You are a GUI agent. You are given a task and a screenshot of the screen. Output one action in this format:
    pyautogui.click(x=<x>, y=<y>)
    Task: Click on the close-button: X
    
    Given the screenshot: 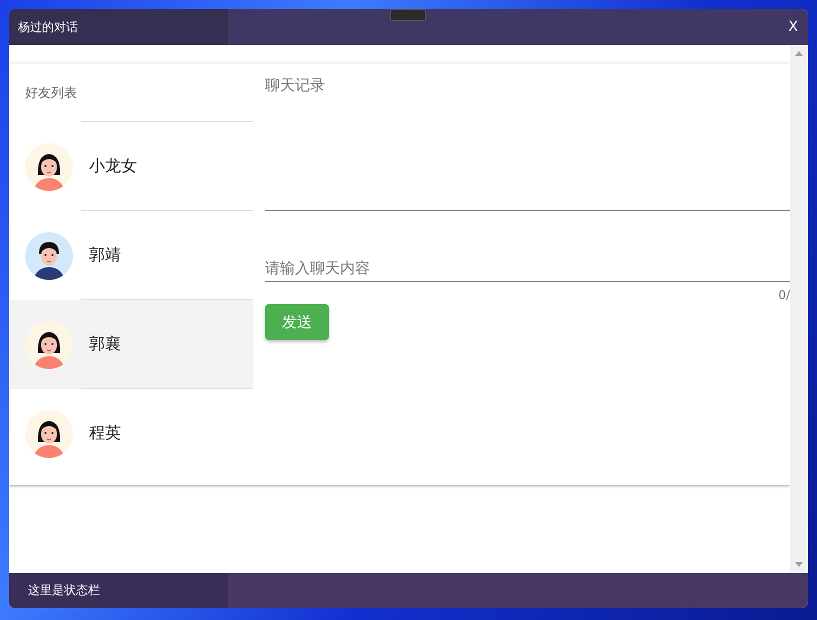 What is the action you would take?
    pyautogui.click(x=793, y=27)
    